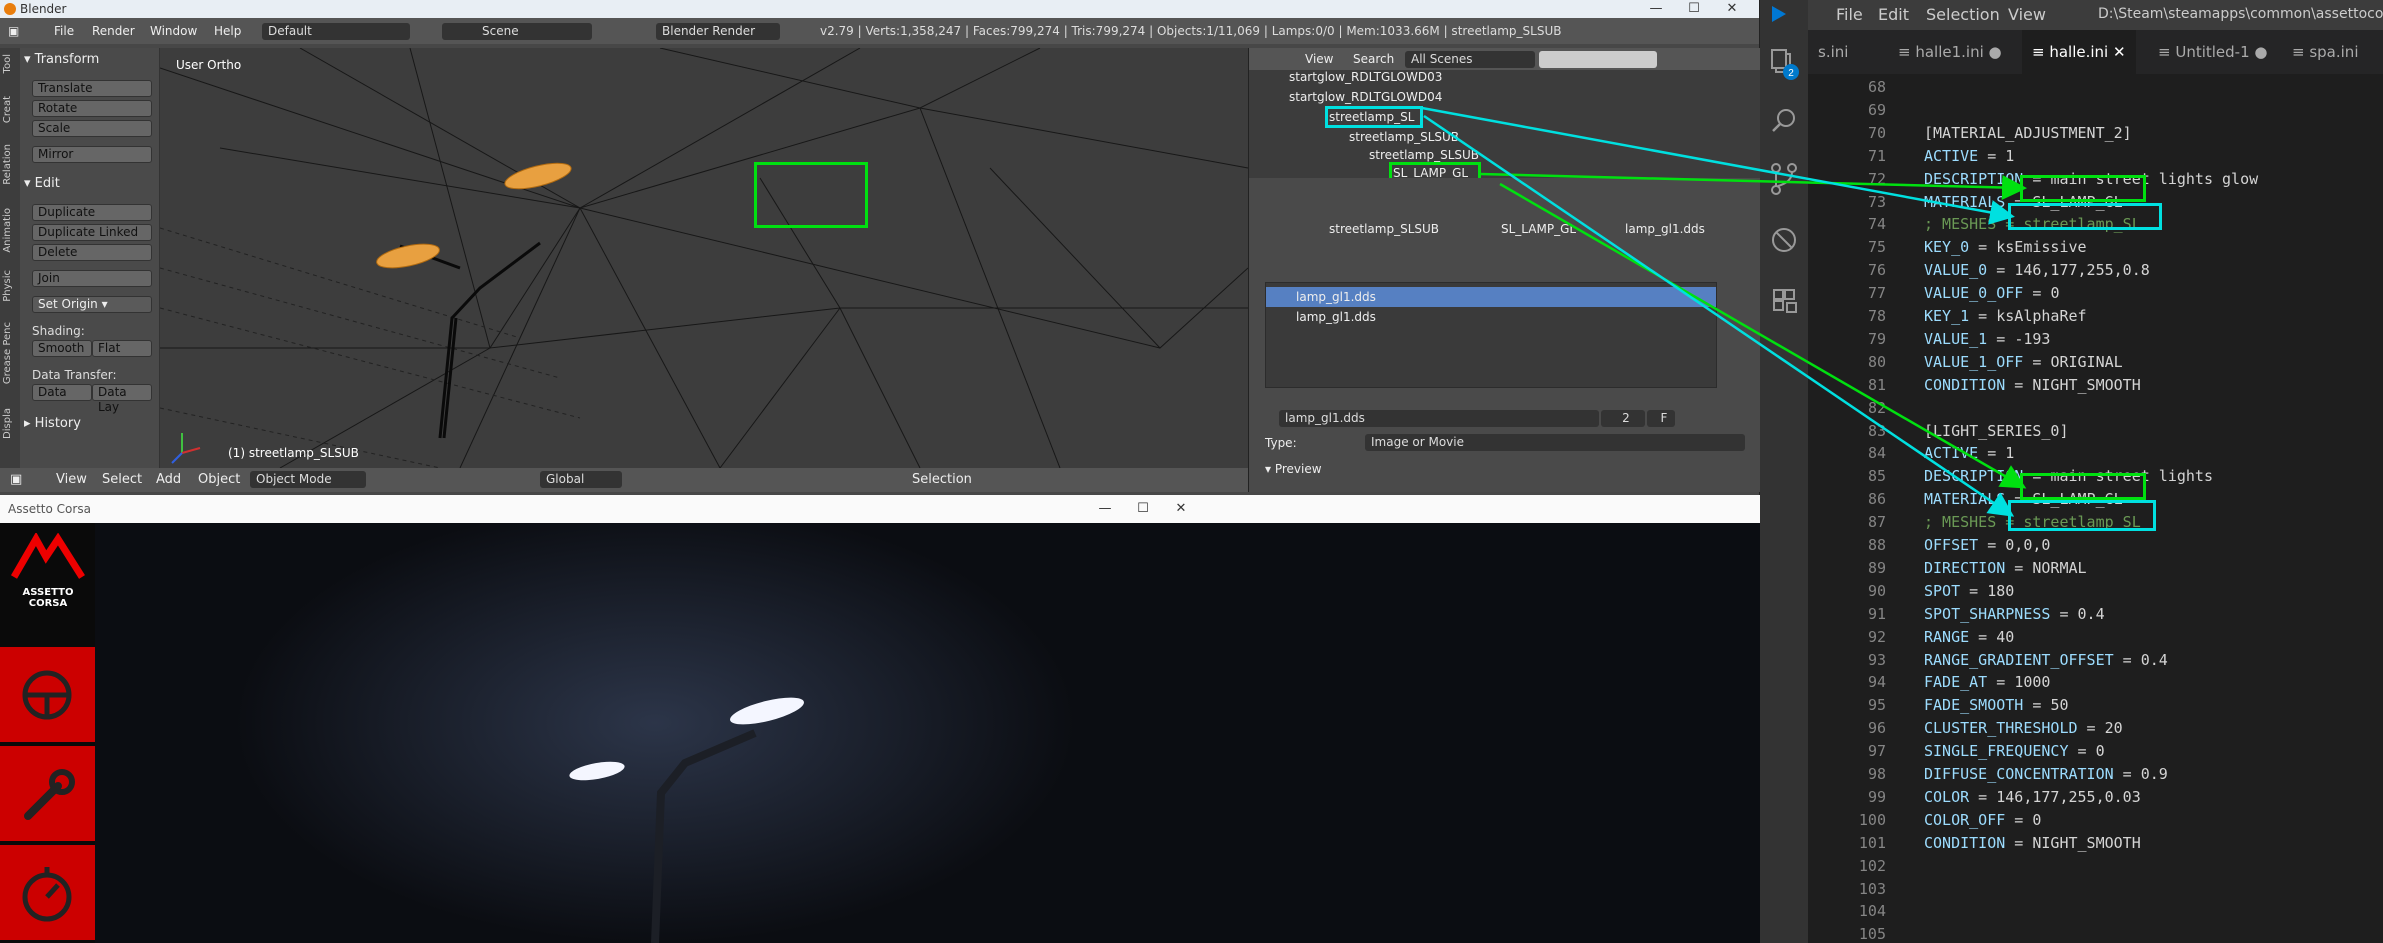 The image size is (2383, 943). What do you see at coordinates (1384, 229) in the screenshot?
I see `breadcrumb-object: streetlamp_SLSUB` at bounding box center [1384, 229].